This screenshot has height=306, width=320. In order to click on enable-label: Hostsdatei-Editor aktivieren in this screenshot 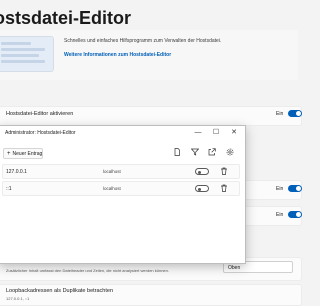, I will do `click(40, 114)`.